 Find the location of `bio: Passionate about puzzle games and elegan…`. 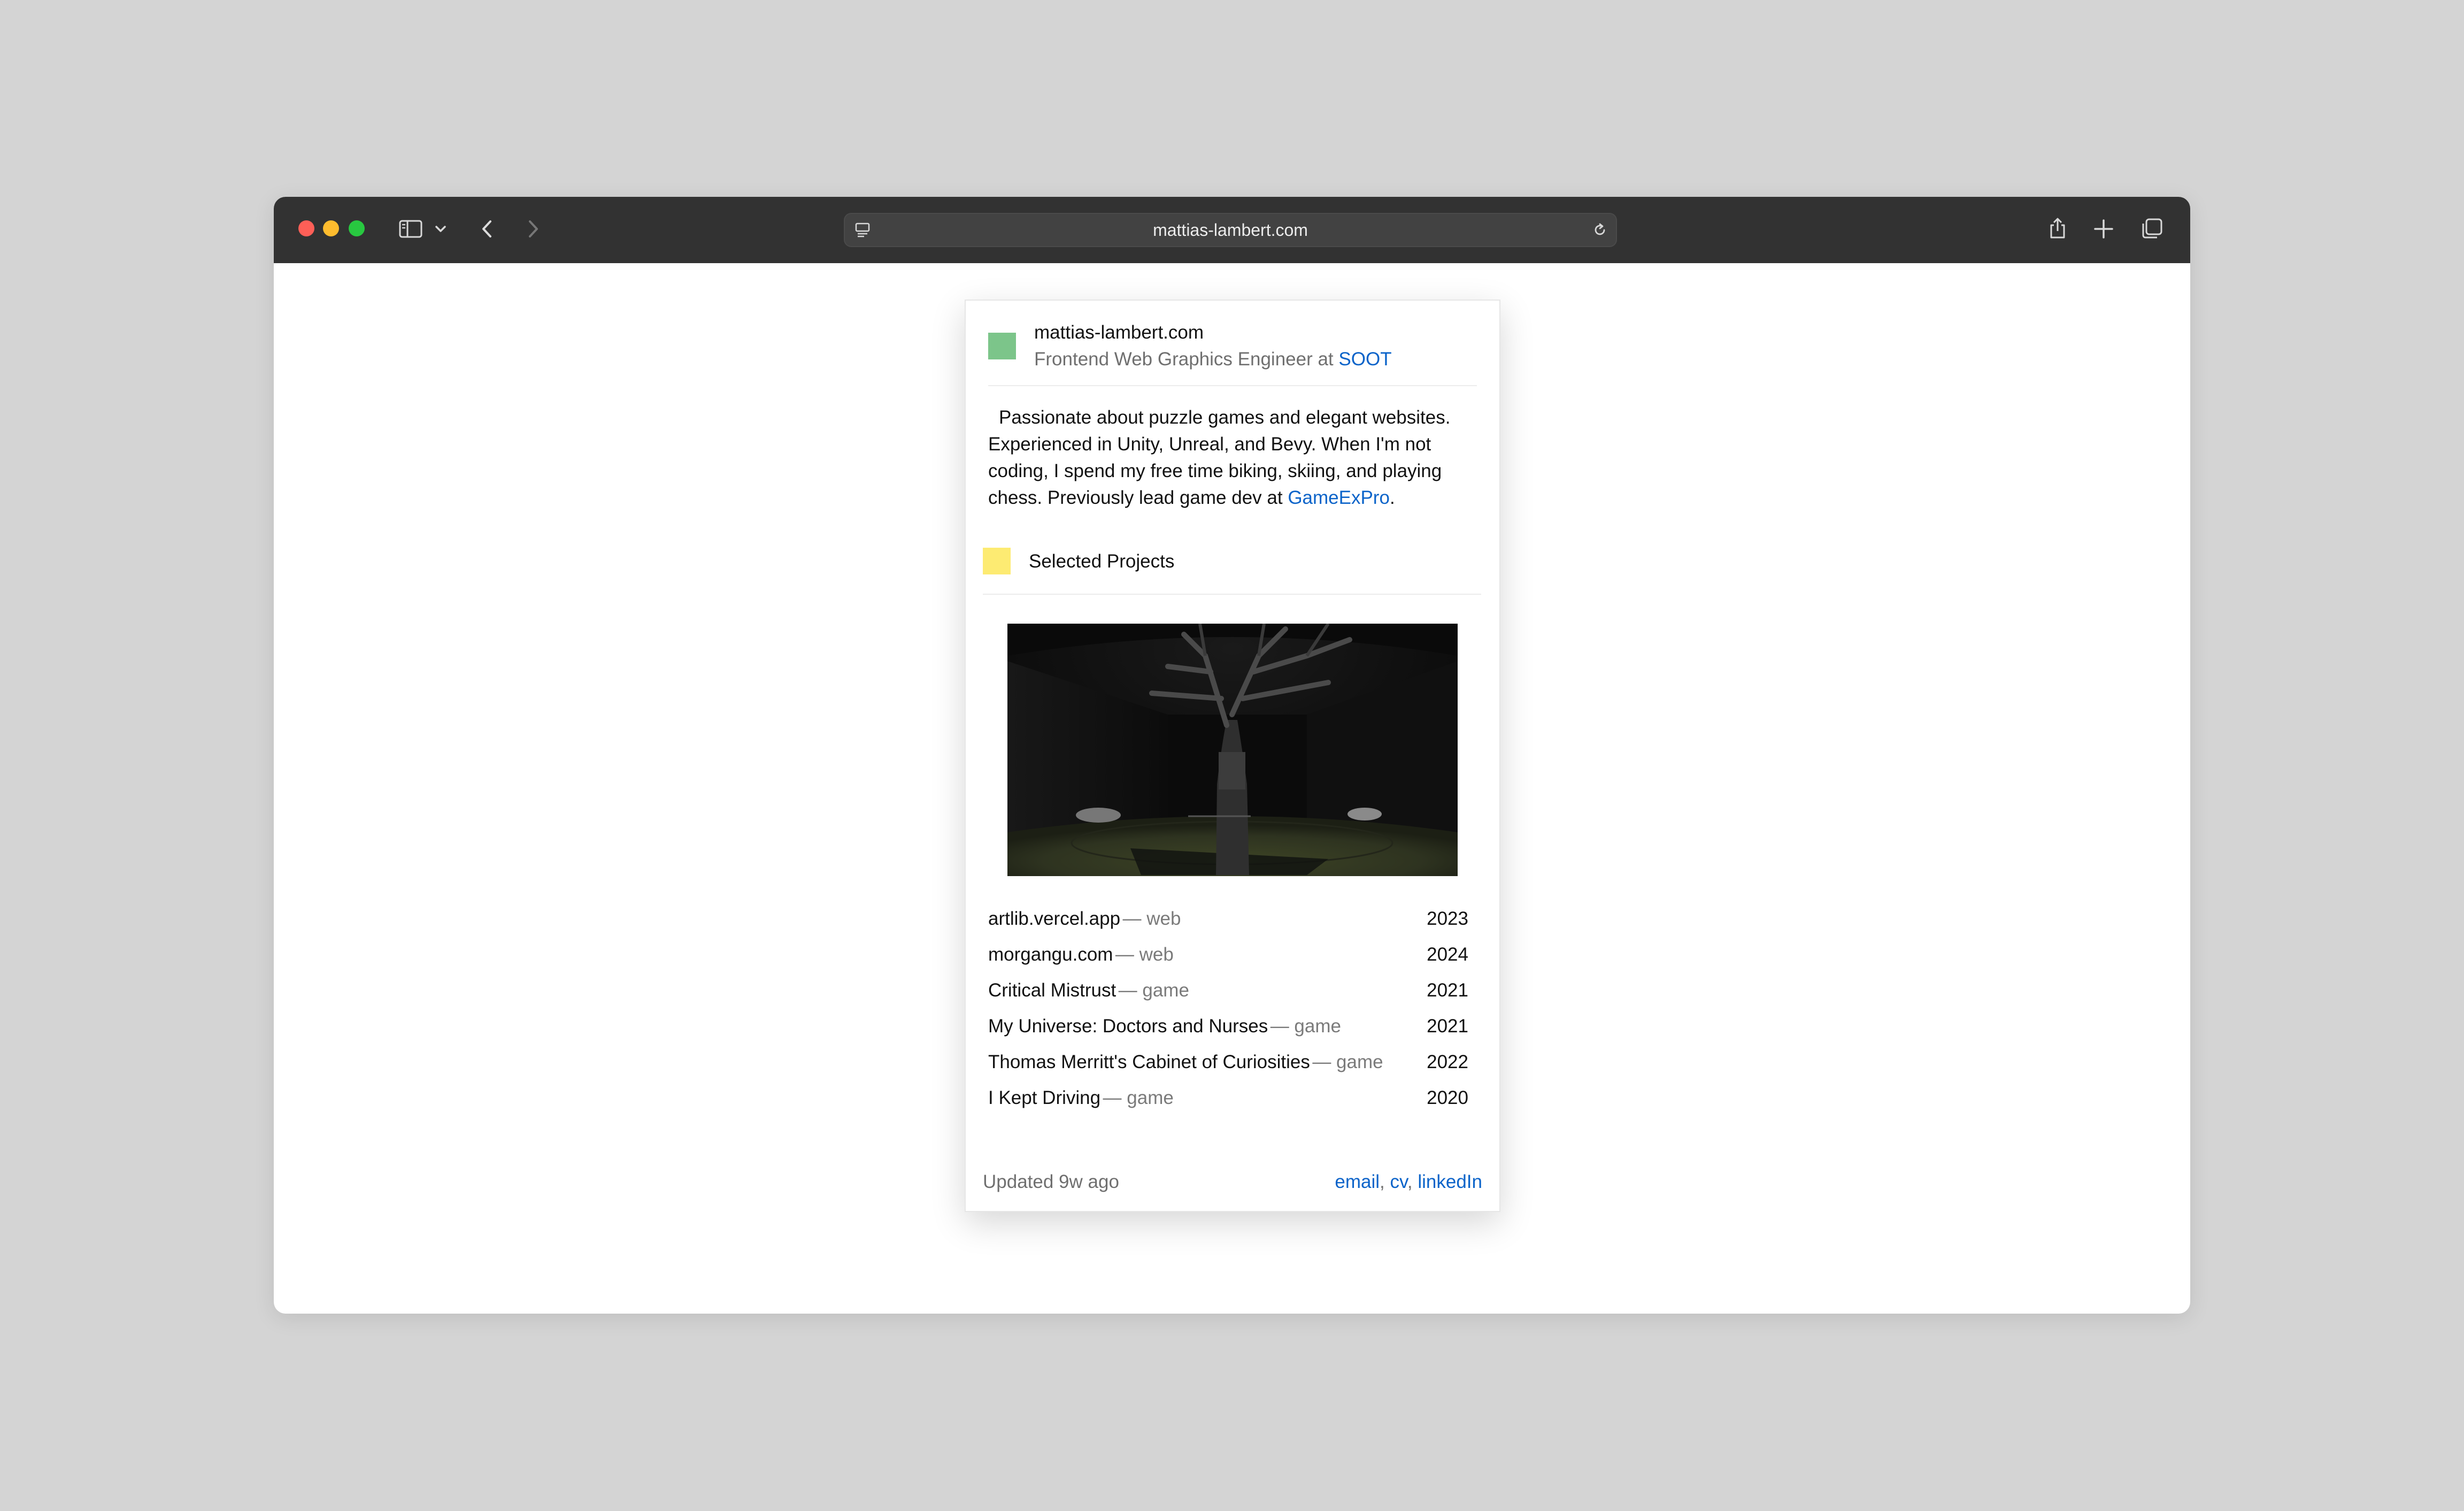

bio: Passionate about puzzle games and elegan… is located at coordinates (1219, 457).